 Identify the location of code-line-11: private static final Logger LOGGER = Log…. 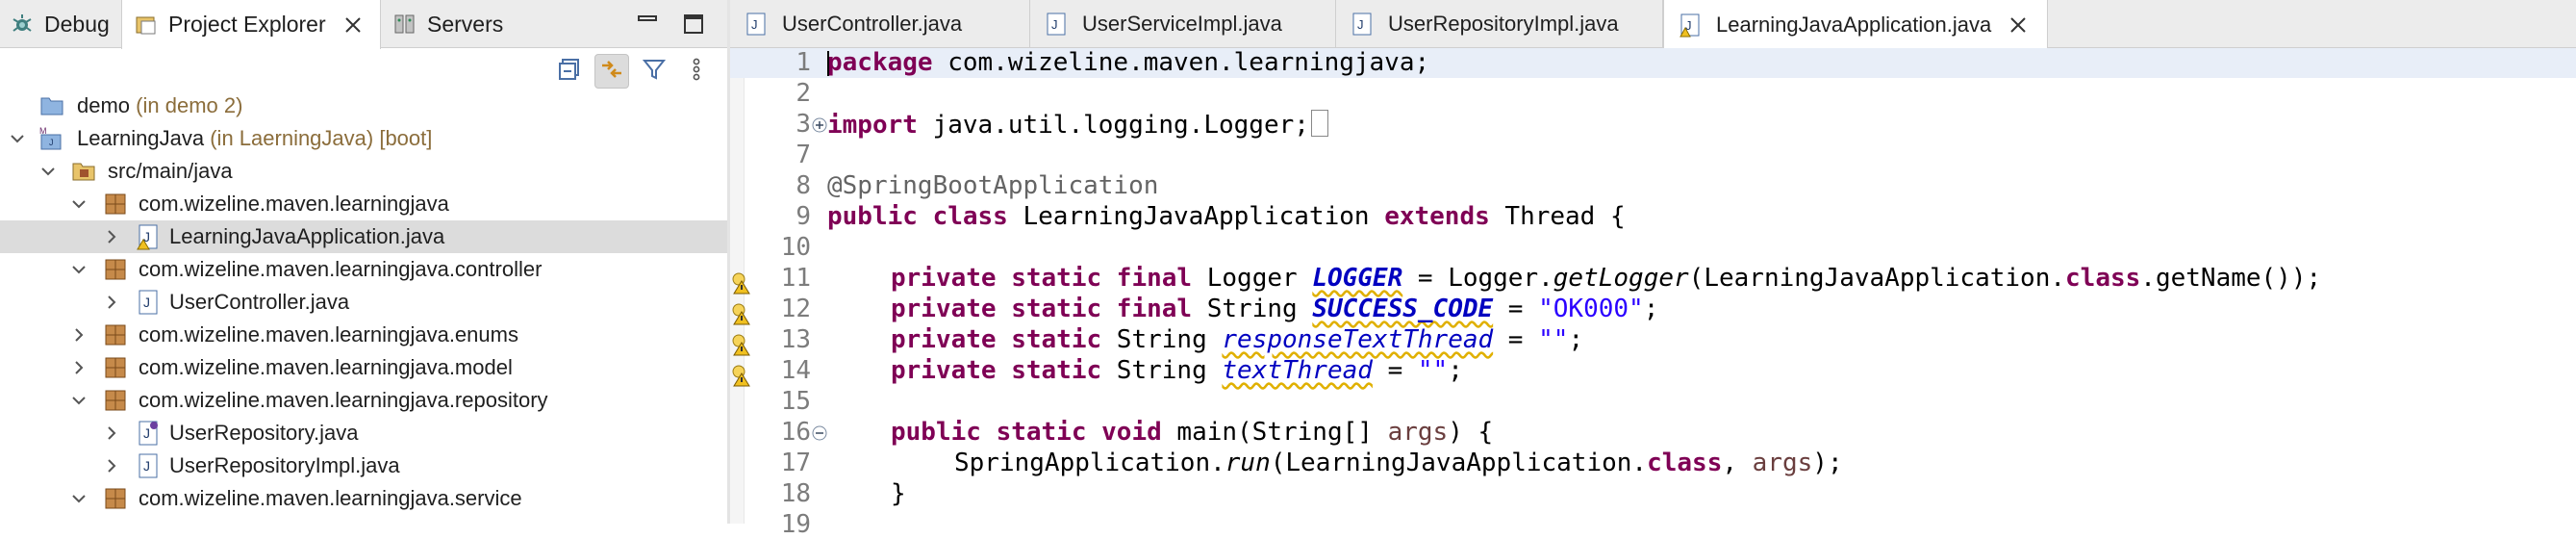
(1606, 278).